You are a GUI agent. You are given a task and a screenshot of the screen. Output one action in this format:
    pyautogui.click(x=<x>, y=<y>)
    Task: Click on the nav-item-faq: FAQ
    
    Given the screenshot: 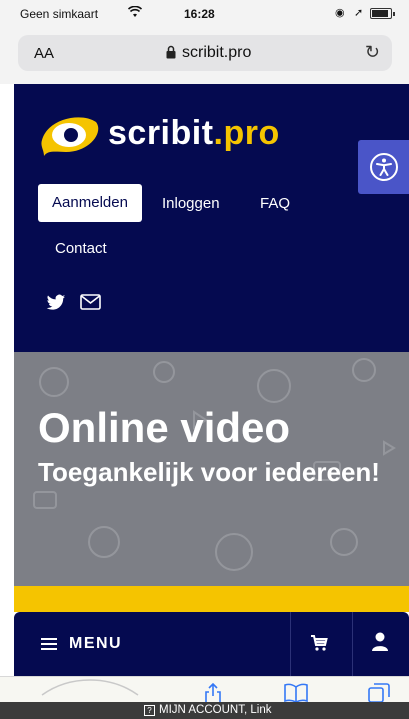 What is the action you would take?
    pyautogui.click(x=275, y=203)
    